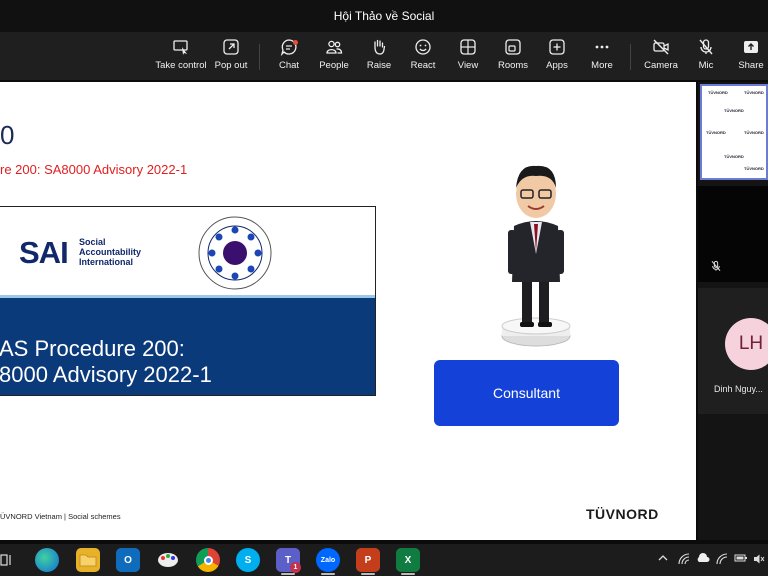 The width and height of the screenshot is (768, 576). Describe the element at coordinates (7, 560) in the screenshot. I see `task-view-icon` at that location.